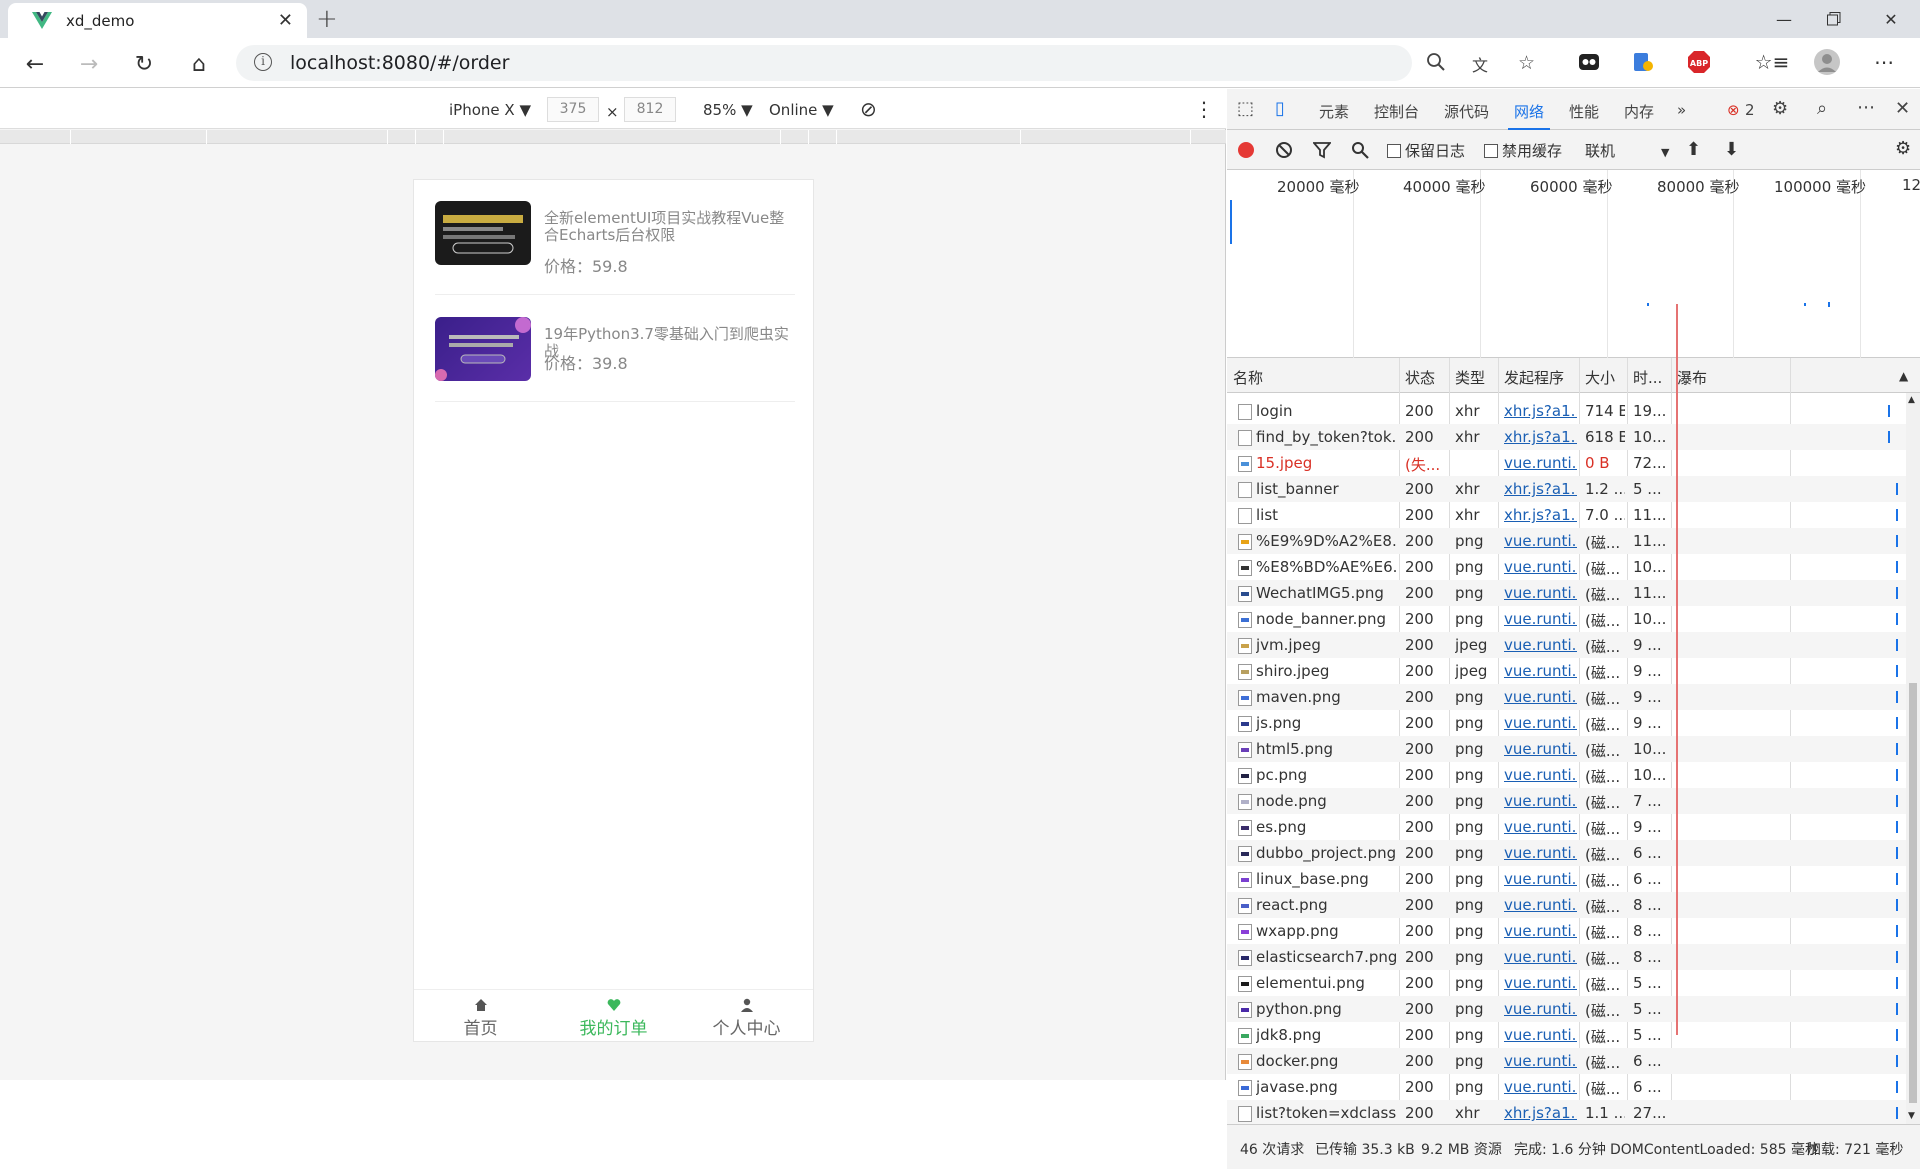  Describe the element at coordinates (263, 62) in the screenshot. I see `site-info-icon: i` at that location.